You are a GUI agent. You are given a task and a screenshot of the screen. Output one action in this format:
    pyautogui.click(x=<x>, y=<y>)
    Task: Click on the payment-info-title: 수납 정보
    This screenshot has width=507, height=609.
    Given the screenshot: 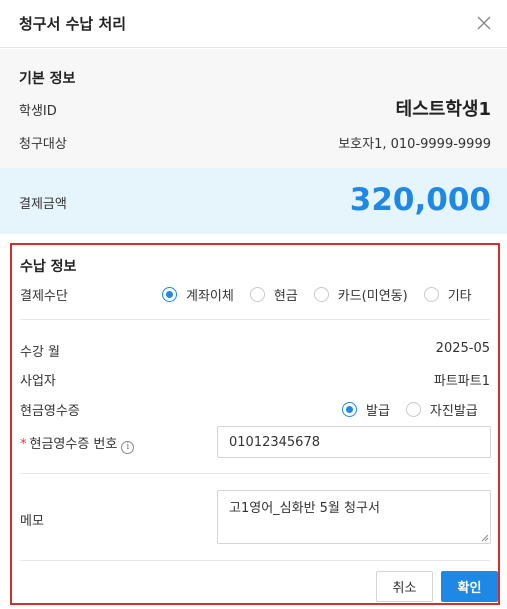 What is the action you would take?
    pyautogui.click(x=48, y=267)
    